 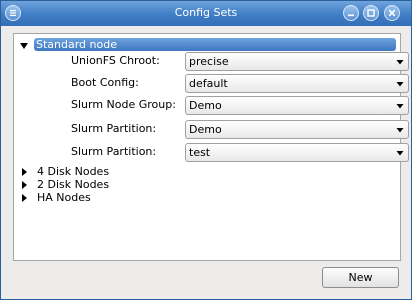 What do you see at coordinates (297, 61) in the screenshot?
I see `unionfs-chroot-combo: precise` at bounding box center [297, 61].